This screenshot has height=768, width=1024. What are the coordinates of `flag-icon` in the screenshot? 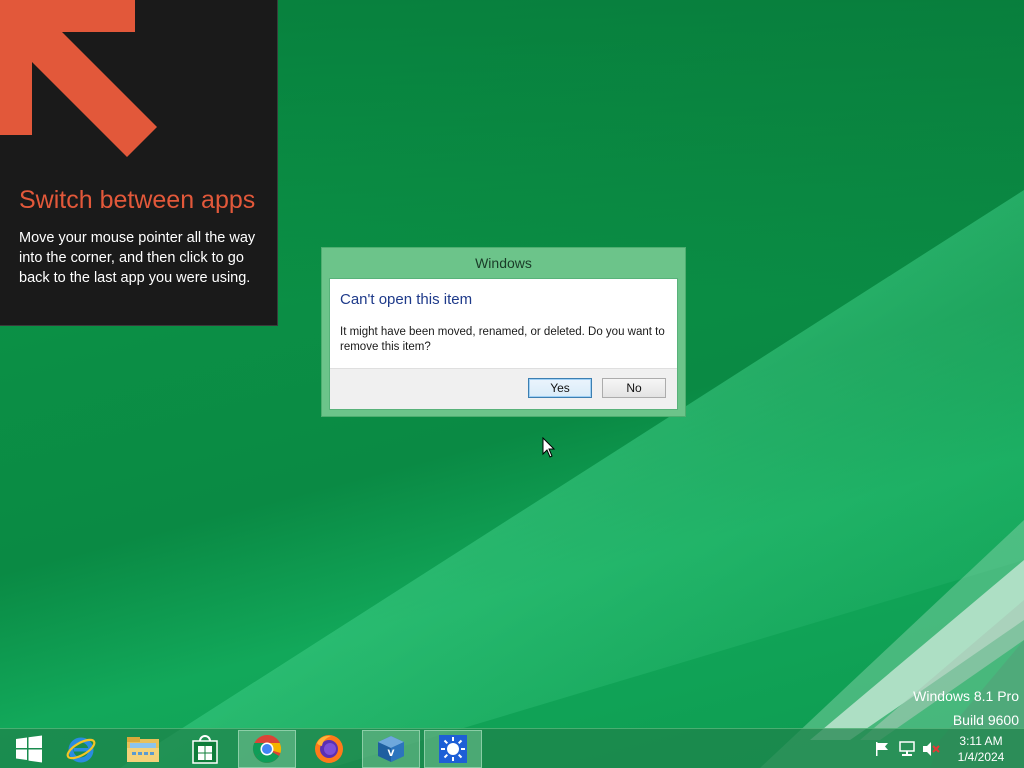 It's located at (882, 749).